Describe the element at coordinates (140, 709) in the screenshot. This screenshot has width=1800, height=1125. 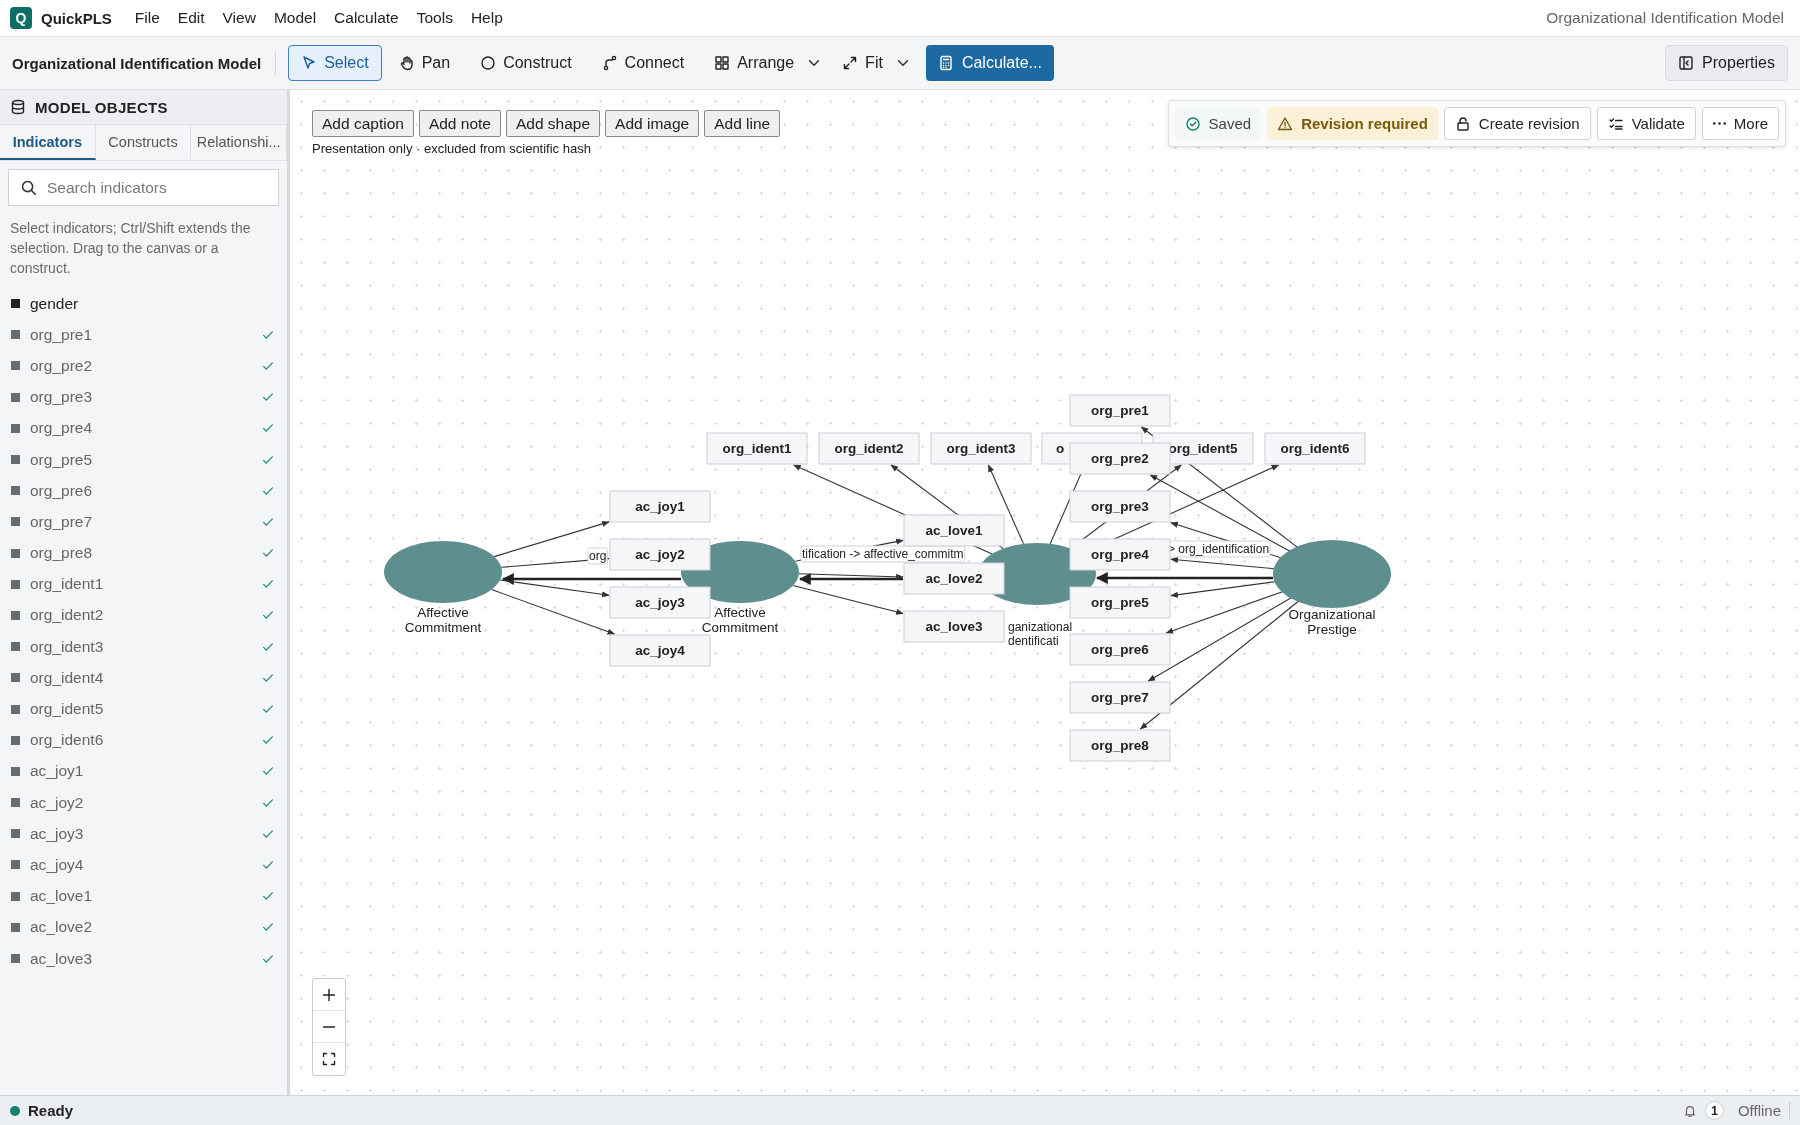
I see `indicator-item: org_ident5` at that location.